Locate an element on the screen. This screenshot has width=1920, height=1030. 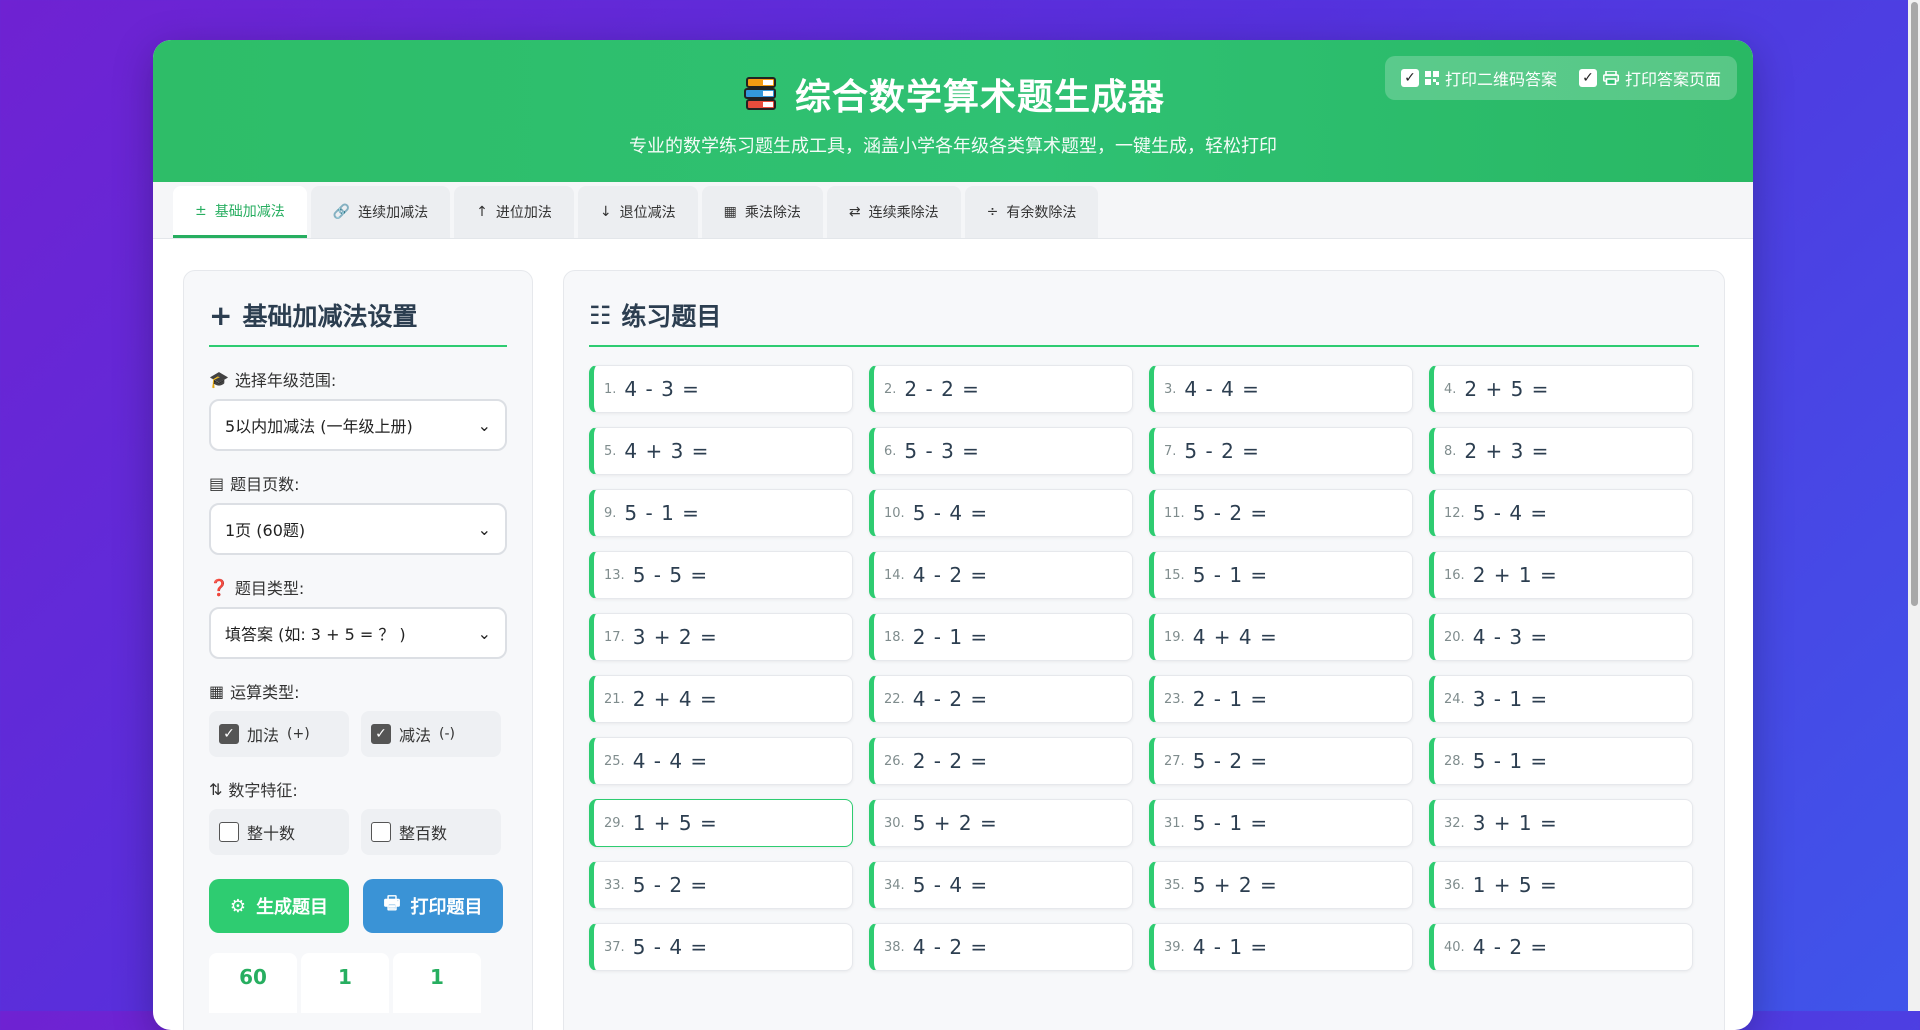
print-answers-checkbox: ✓ is located at coordinates (1587, 78).